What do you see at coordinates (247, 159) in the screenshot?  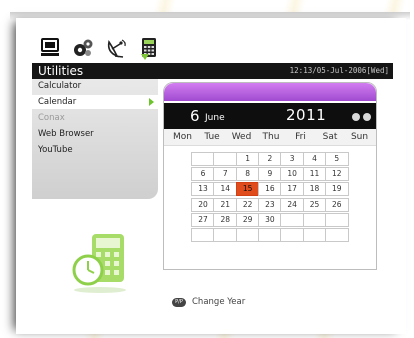 I see `calendar-day-cell: 1` at bounding box center [247, 159].